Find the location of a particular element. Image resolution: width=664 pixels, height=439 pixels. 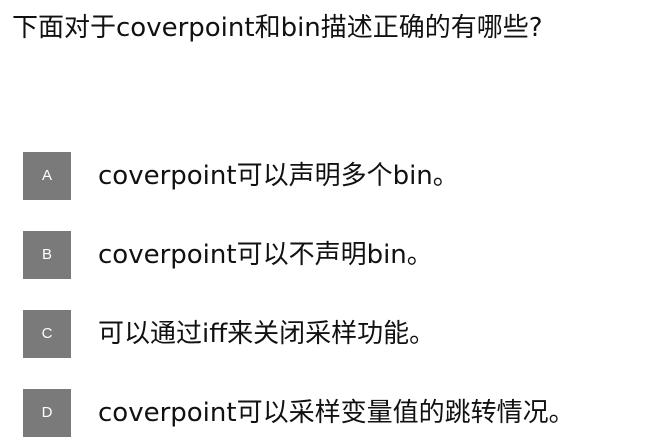

question-text: 下面对于coverpoint和bin描述正确的有哪些? is located at coordinates (277, 28).